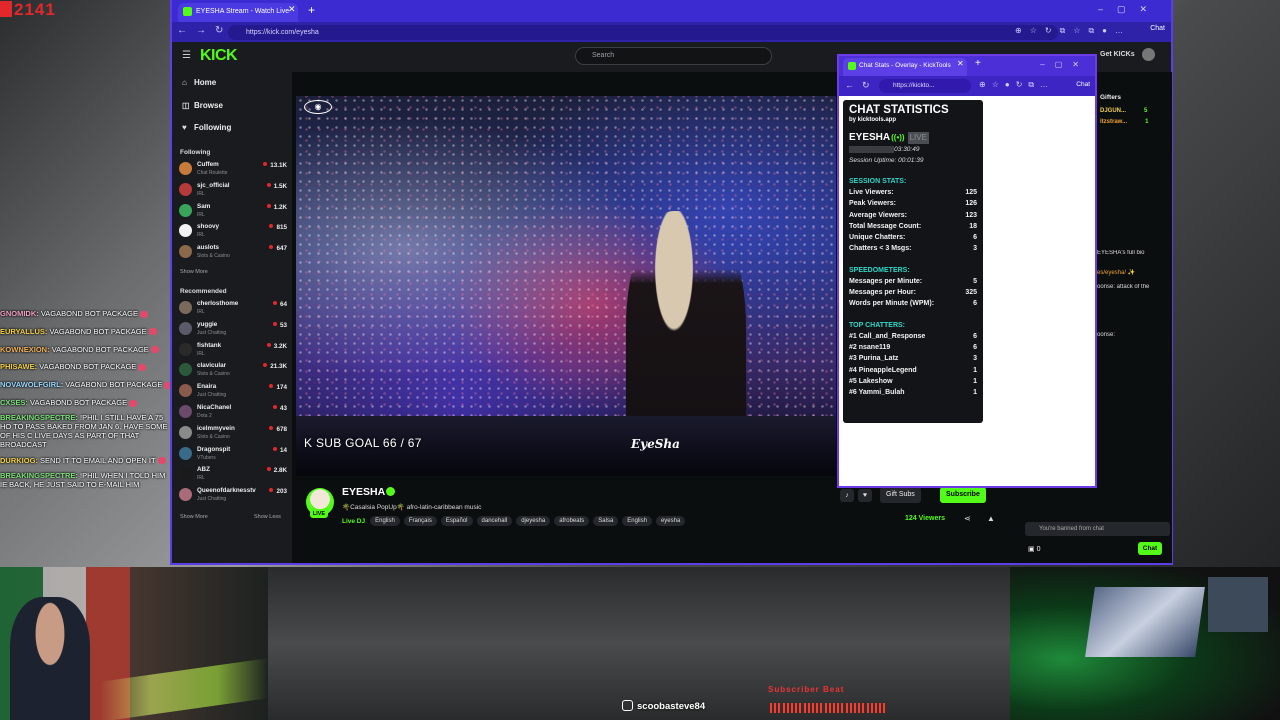 This screenshot has width=1280, height=720. What do you see at coordinates (233, 190) in the screenshot?
I see `channel-item: sjc_official IRL 1.5K` at bounding box center [233, 190].